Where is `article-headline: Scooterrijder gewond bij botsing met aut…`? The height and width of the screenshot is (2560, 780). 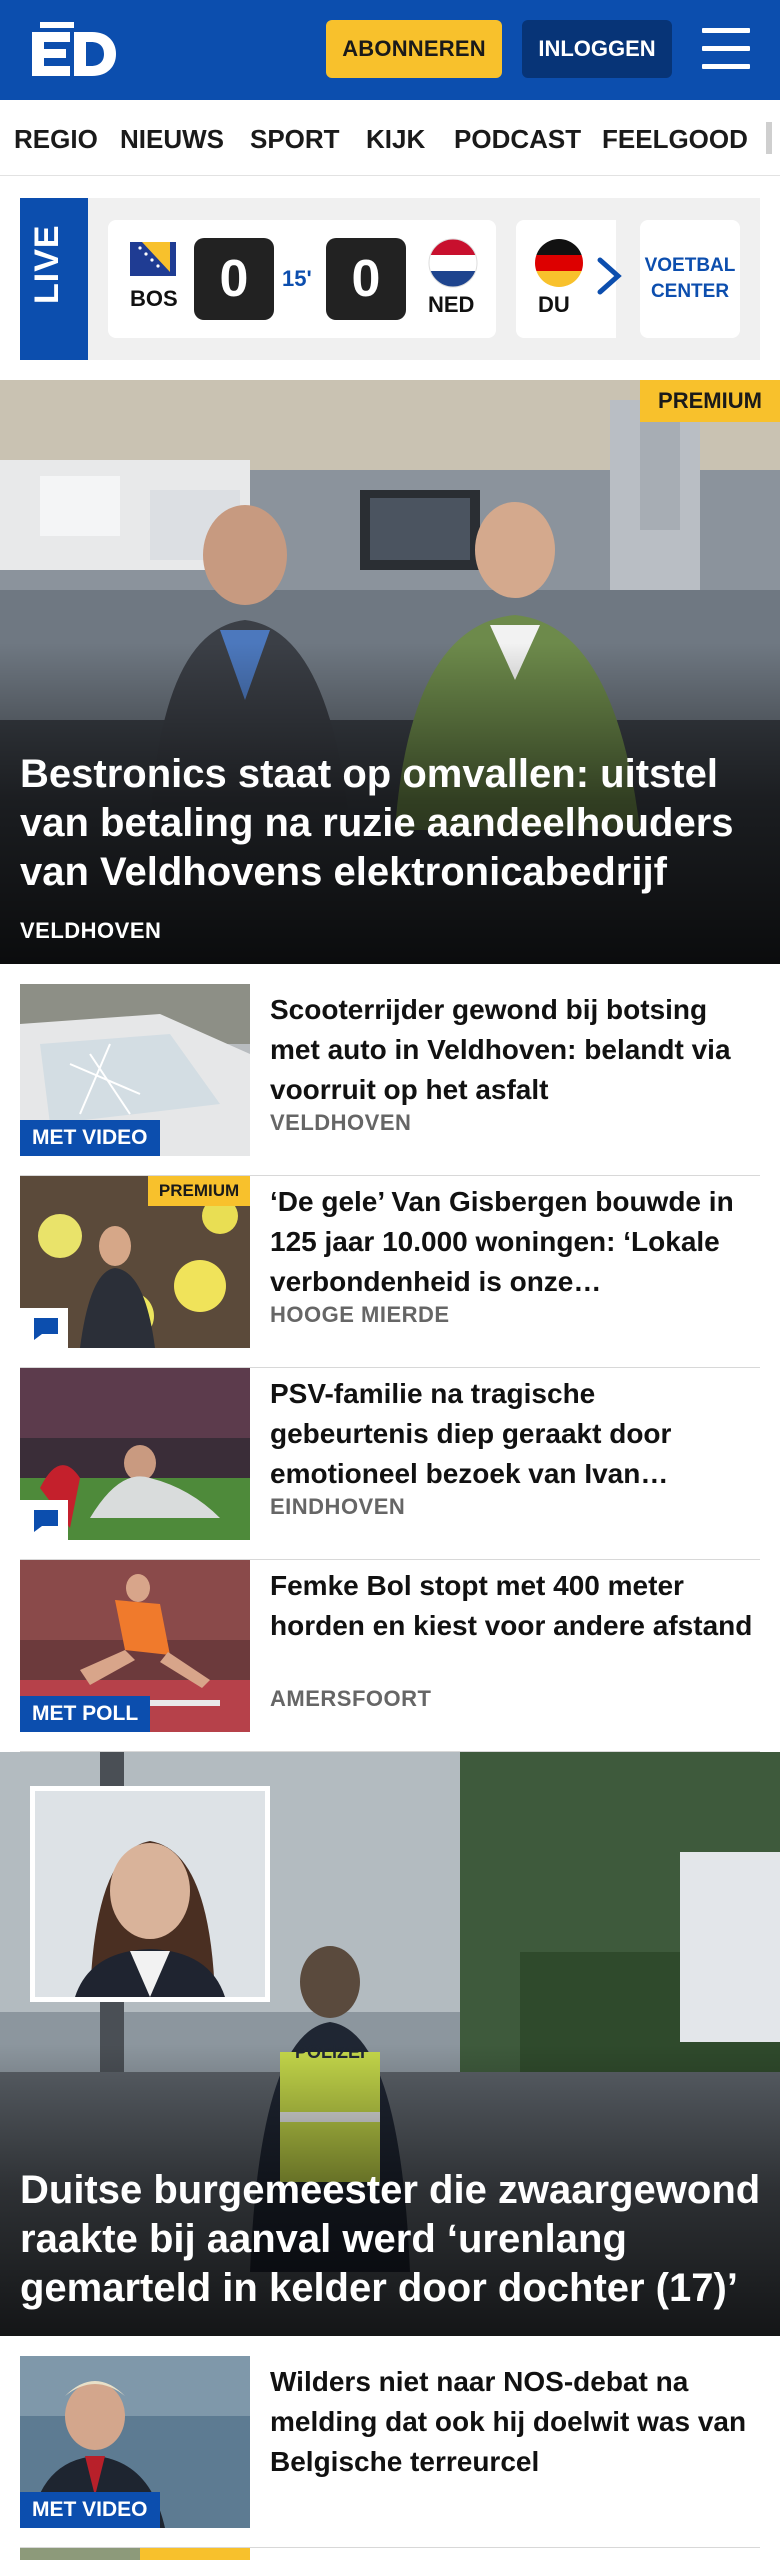 article-headline: Scooterrijder gewond bij botsing met aut… is located at coordinates (515, 1050).